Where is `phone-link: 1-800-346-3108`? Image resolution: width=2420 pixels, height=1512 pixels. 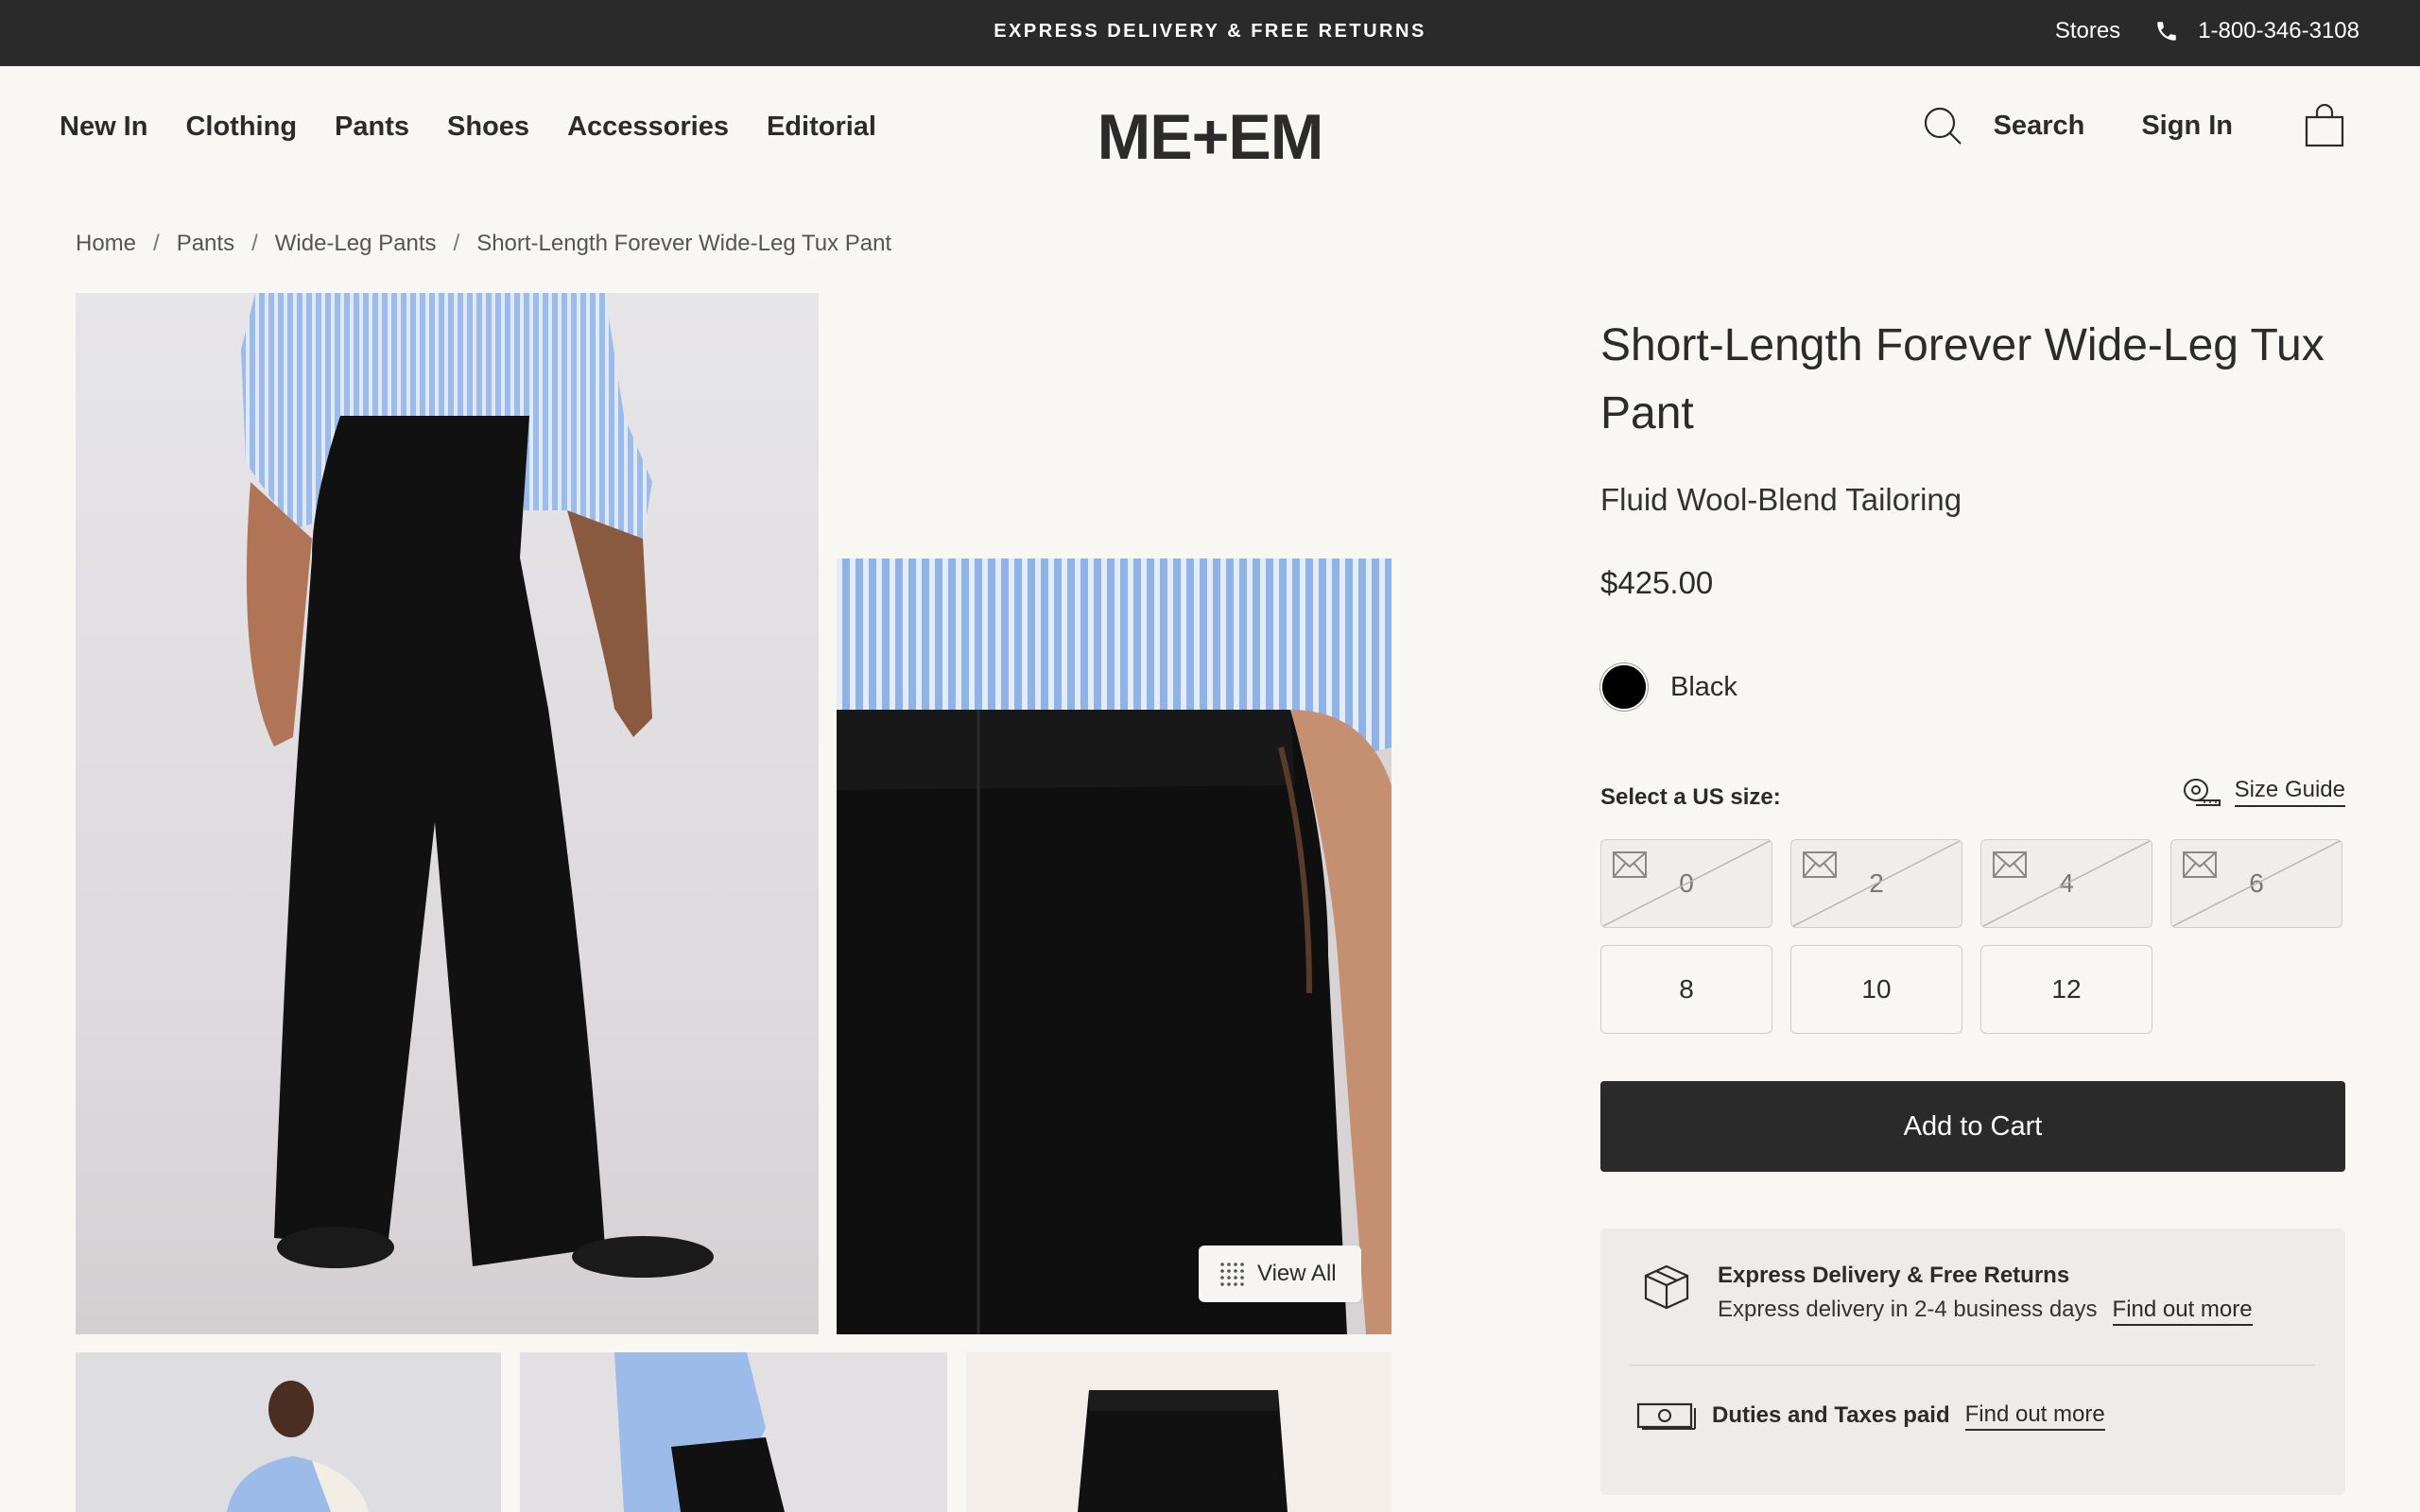
phone-link: 1-800-346-3108 is located at coordinates (2257, 31).